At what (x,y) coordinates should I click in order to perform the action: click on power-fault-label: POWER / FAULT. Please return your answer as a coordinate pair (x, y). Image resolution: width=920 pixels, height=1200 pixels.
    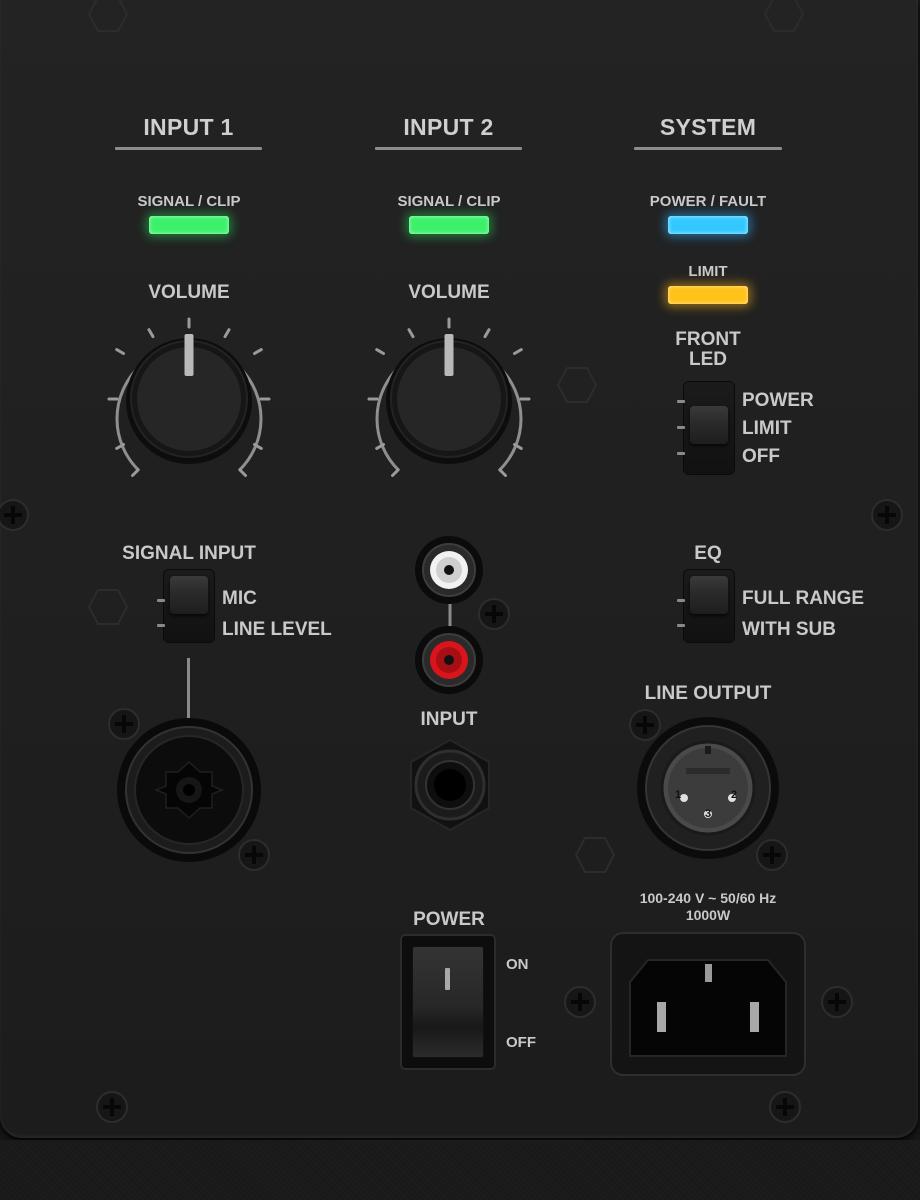
    Looking at the image, I should click on (708, 201).